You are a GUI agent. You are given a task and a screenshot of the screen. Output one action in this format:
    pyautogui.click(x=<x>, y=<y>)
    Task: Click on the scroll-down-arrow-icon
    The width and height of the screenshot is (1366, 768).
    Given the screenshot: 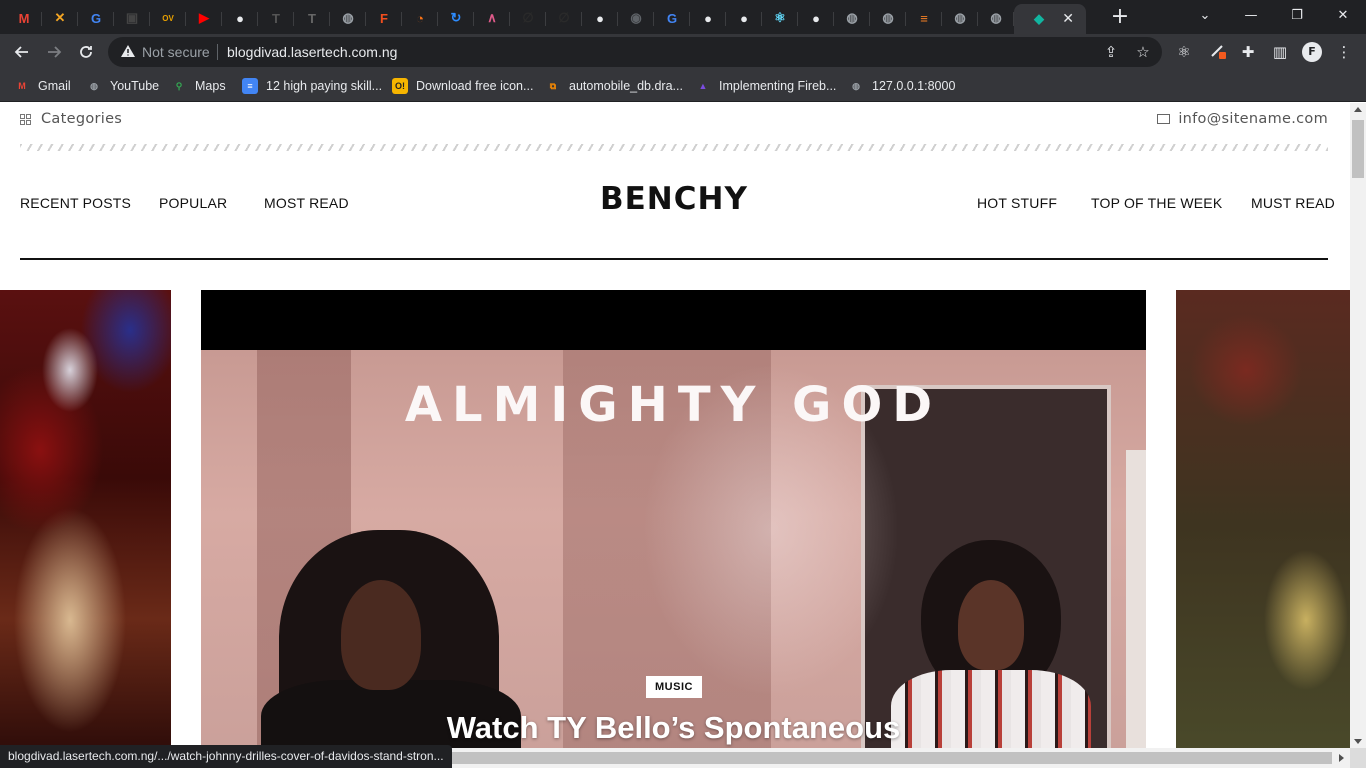 What is the action you would take?
    pyautogui.click(x=1358, y=741)
    